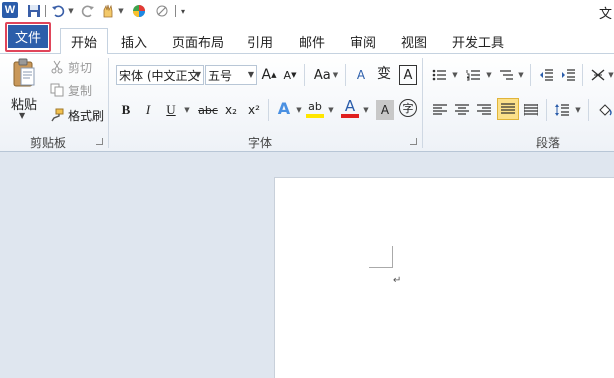 The height and width of the screenshot is (378, 614). I want to click on tab-page-layout: 页面布局, so click(198, 41).